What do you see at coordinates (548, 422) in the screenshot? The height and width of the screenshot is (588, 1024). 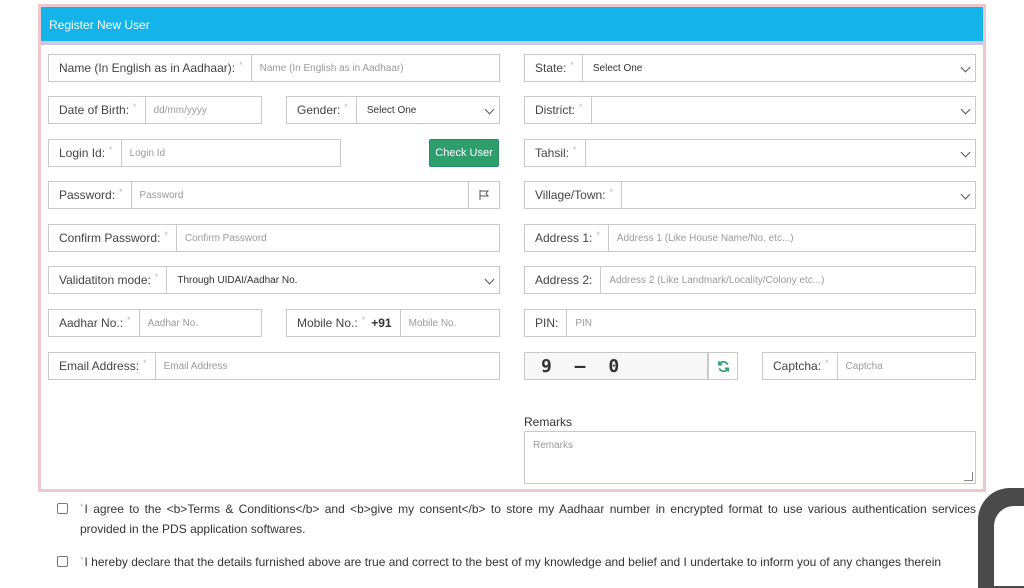 I see `remarks-label: Remarks` at bounding box center [548, 422].